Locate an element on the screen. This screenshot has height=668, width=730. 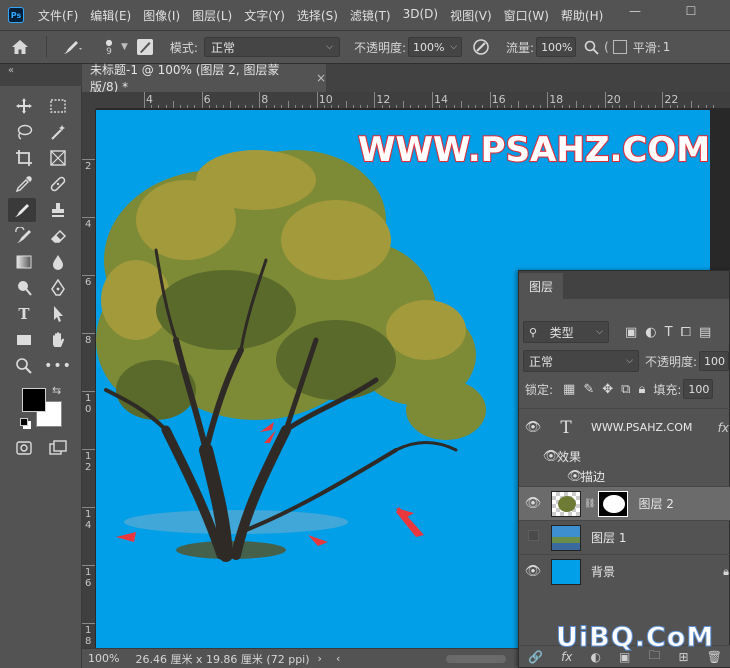
lock-artboard-icon: ⧉ is located at coordinates (625, 389).